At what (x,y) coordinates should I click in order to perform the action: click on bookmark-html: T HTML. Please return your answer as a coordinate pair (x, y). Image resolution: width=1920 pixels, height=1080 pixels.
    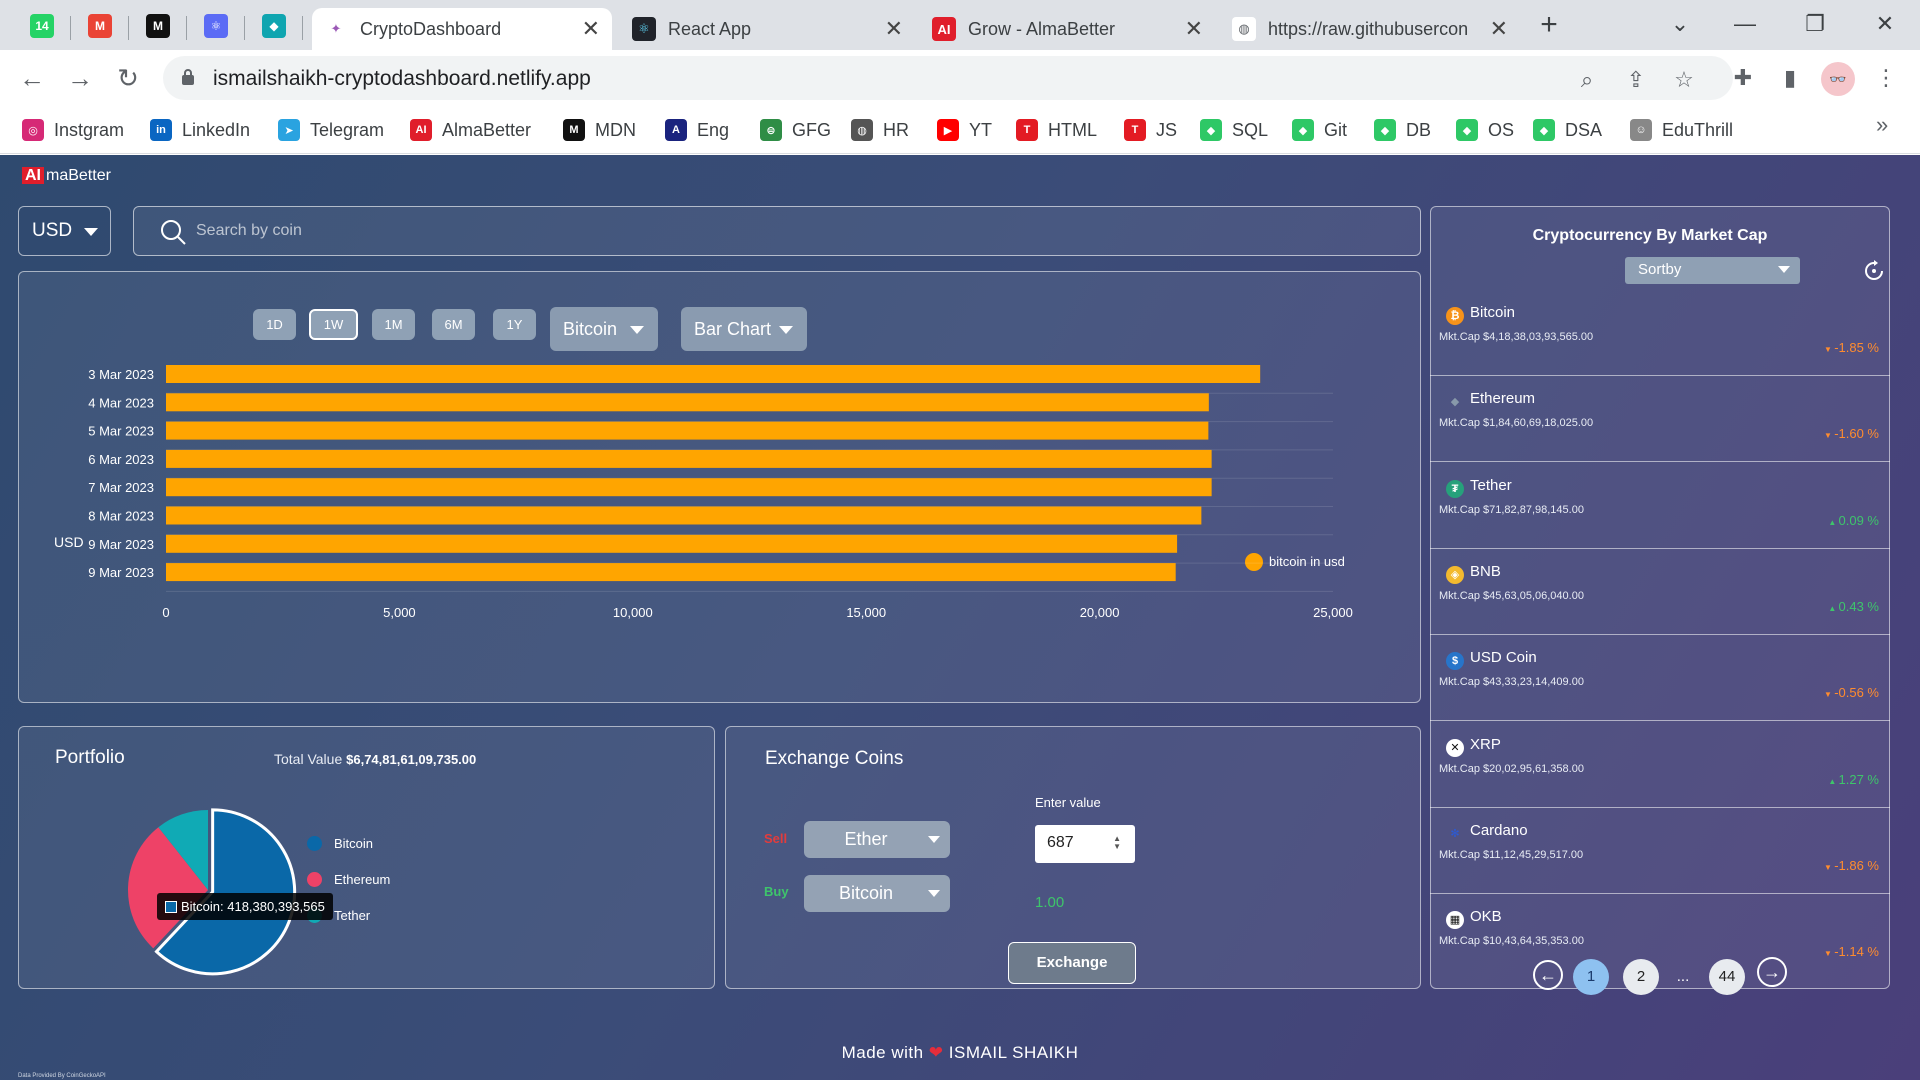
    Looking at the image, I should click on (1056, 130).